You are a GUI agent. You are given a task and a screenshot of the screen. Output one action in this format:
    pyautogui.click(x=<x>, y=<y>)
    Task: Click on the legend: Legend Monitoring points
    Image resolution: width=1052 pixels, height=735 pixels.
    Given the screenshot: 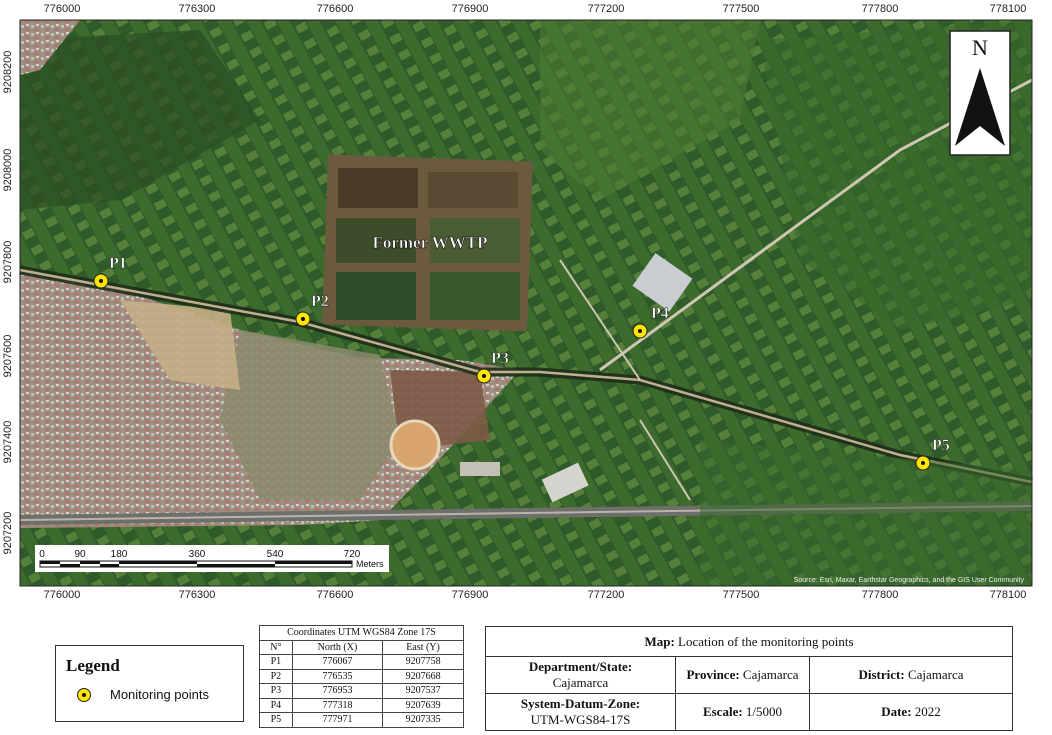 What is the action you would take?
    pyautogui.click(x=149, y=683)
    